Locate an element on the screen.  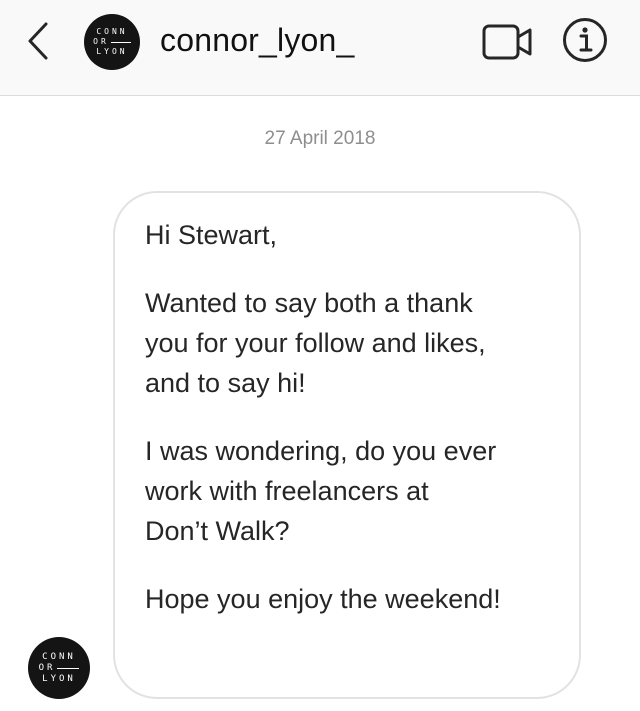
back-button is located at coordinates (38, 41).